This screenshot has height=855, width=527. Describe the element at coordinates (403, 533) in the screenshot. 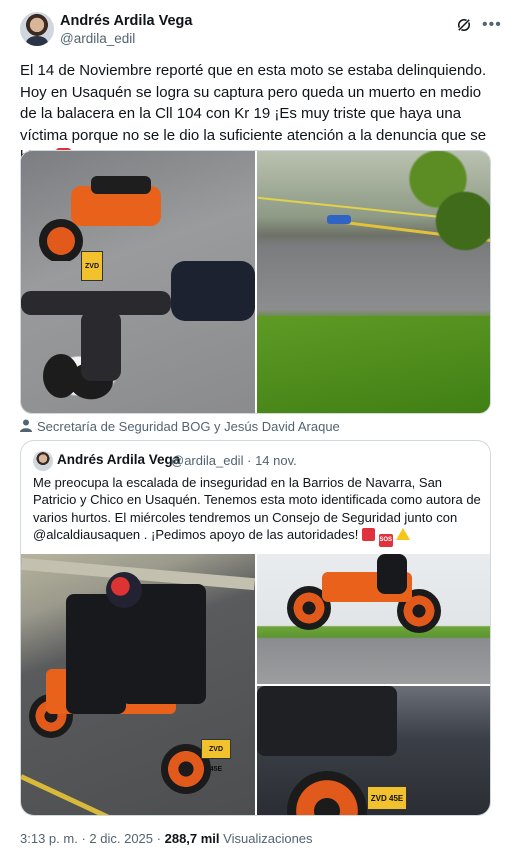

I see `warning-icon` at that location.